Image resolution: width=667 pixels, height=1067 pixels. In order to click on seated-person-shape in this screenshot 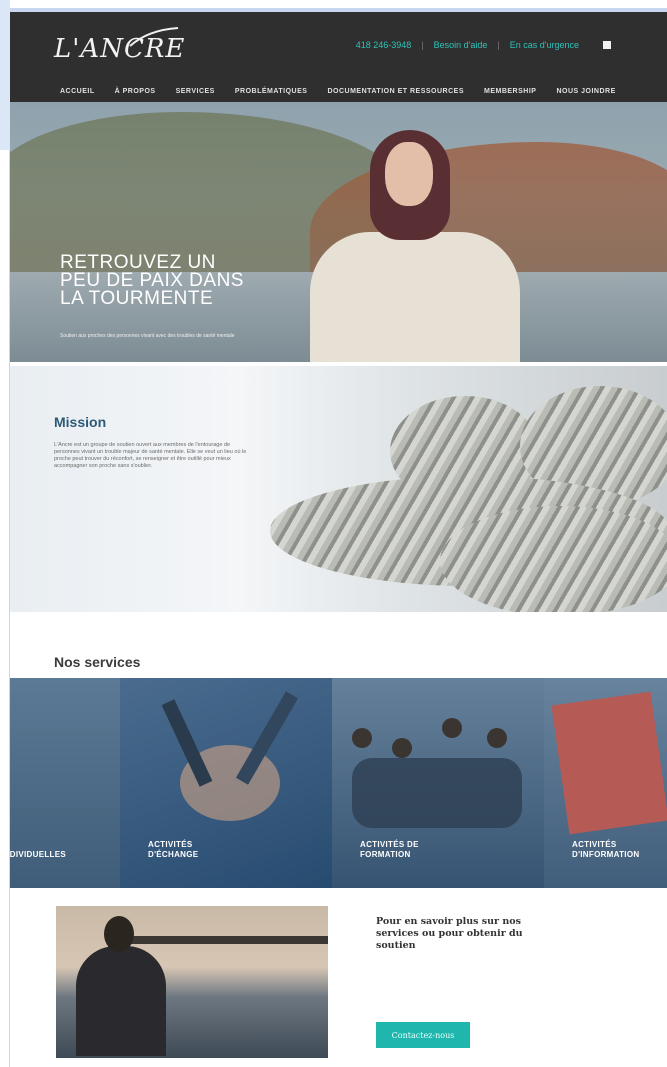, I will do `click(121, 1001)`.